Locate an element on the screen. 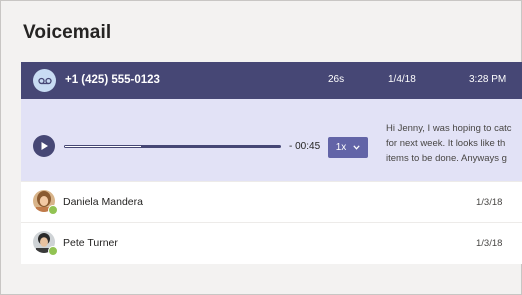  voicemail-icon is located at coordinates (44, 80).